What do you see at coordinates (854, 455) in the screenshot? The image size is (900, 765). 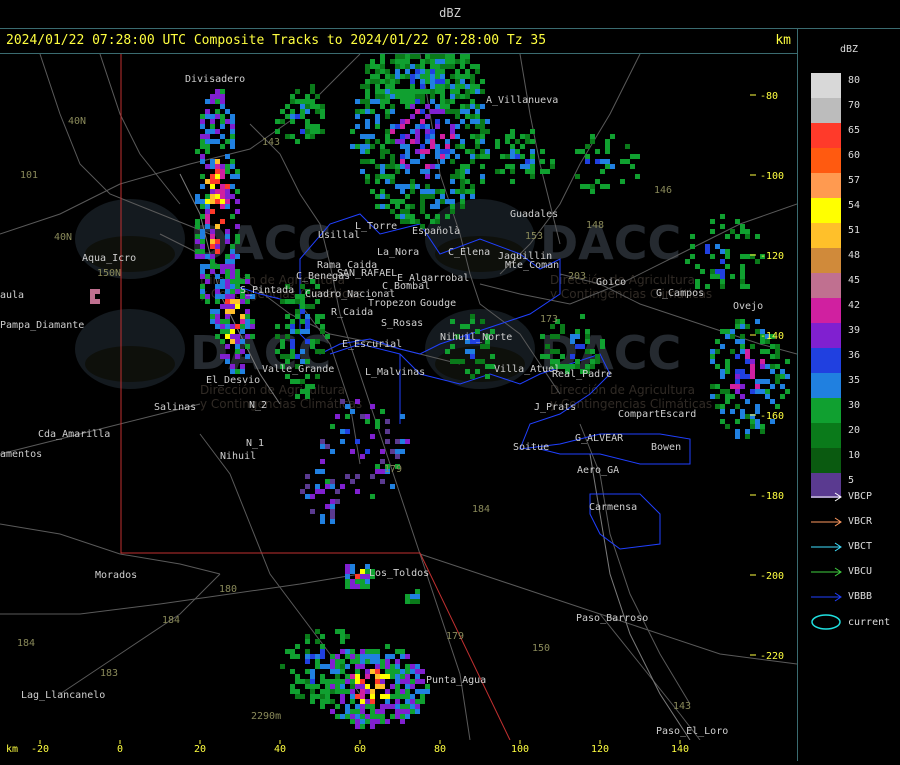 I see `colorbar-label: 10` at bounding box center [854, 455].